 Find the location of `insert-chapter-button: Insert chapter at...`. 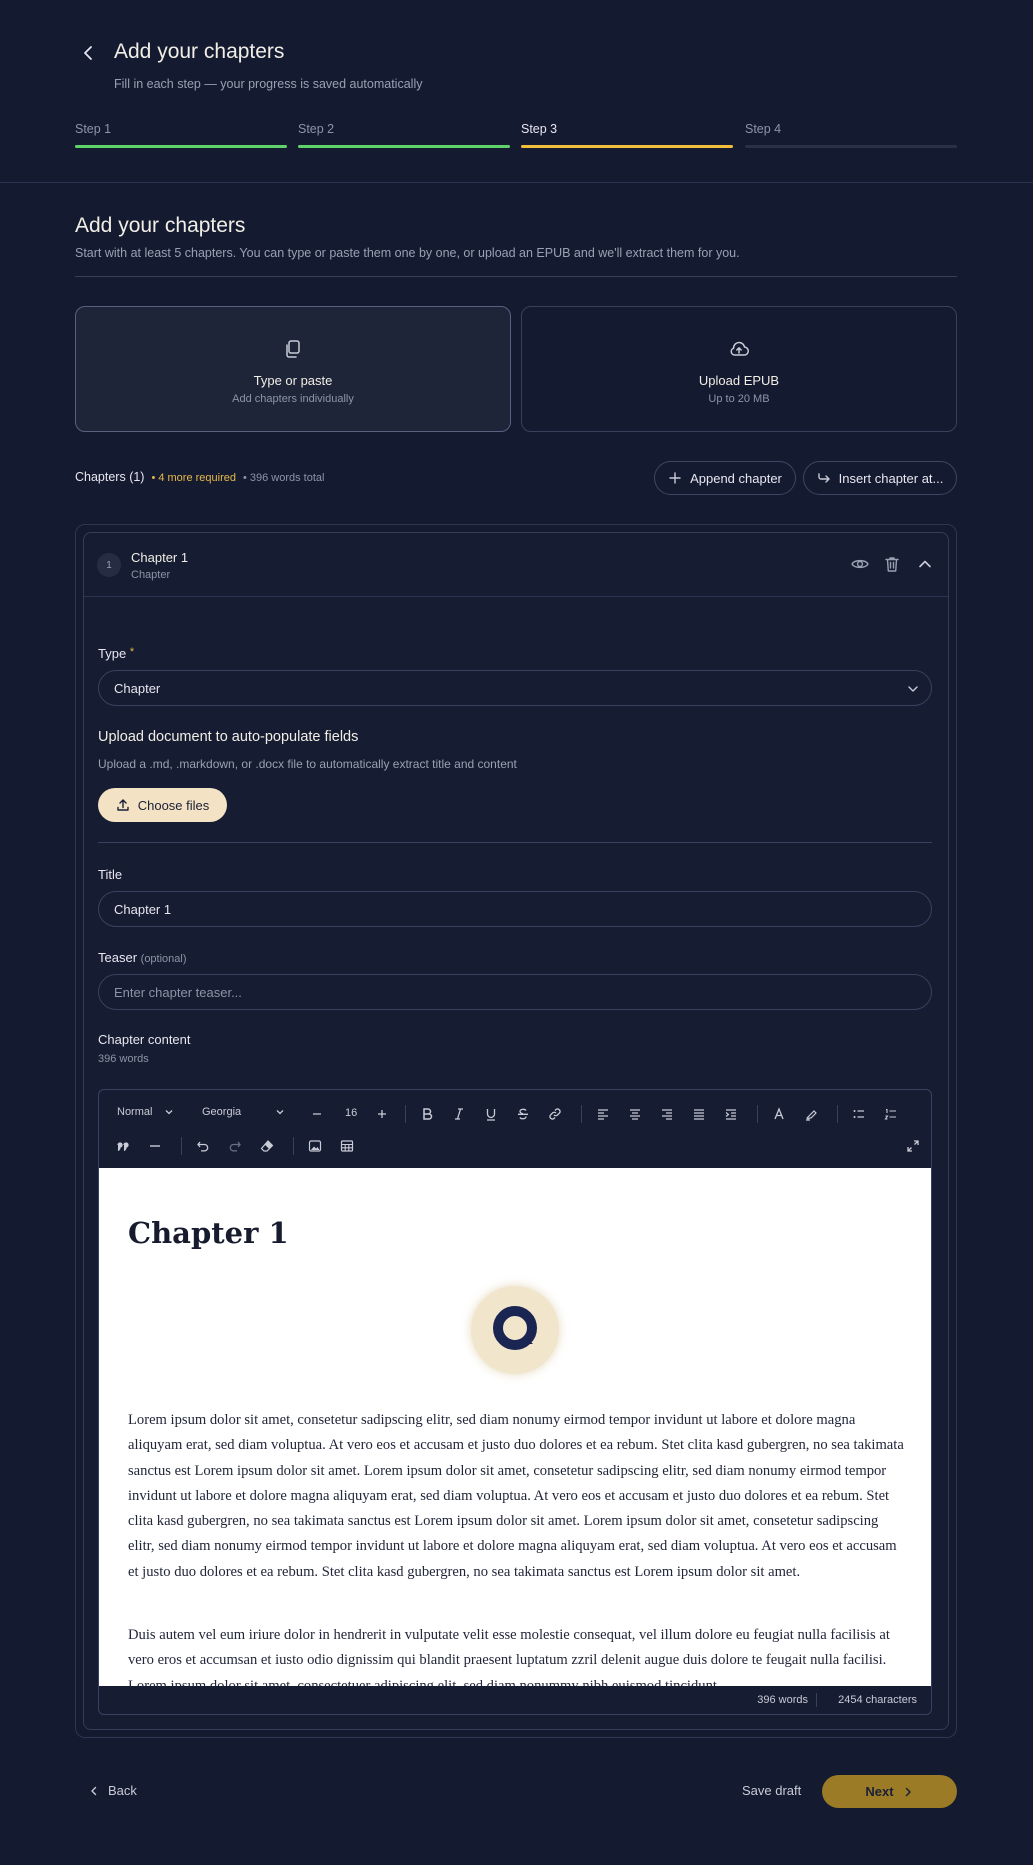

insert-chapter-button: Insert chapter at... is located at coordinates (880, 478).